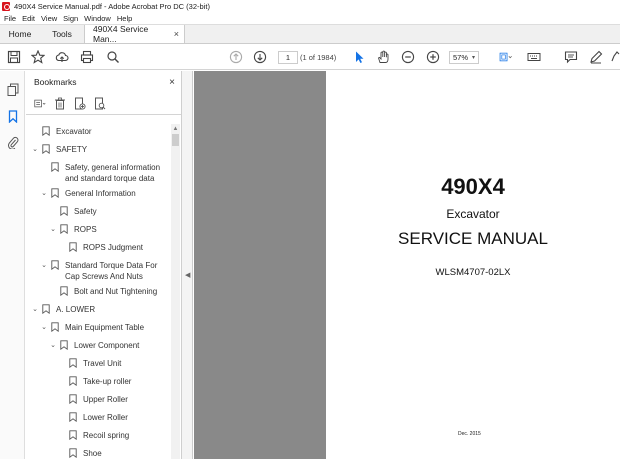 This screenshot has height=459, width=620. Describe the element at coordinates (14, 57) in the screenshot. I see `save-icon` at that location.